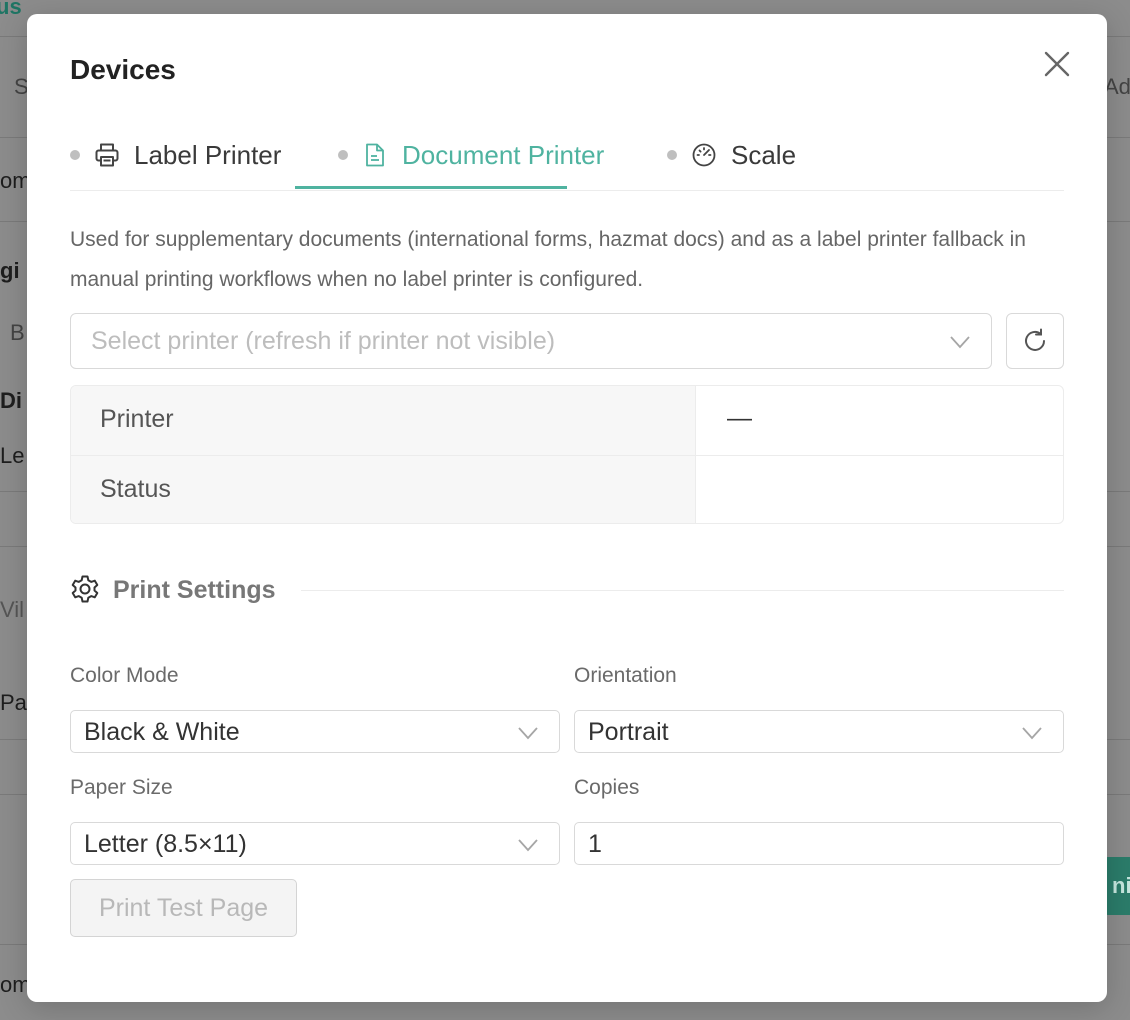 The height and width of the screenshot is (1020, 1130). What do you see at coordinates (1117, 86) in the screenshot?
I see `bg-text: Ad` at bounding box center [1117, 86].